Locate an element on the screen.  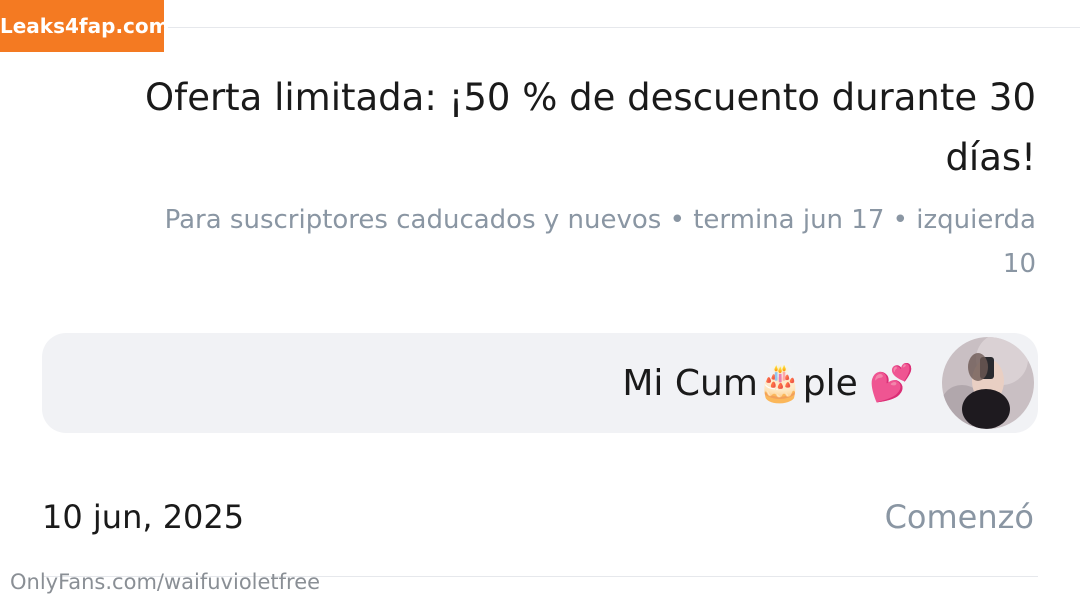
avatar is located at coordinates (988, 383).